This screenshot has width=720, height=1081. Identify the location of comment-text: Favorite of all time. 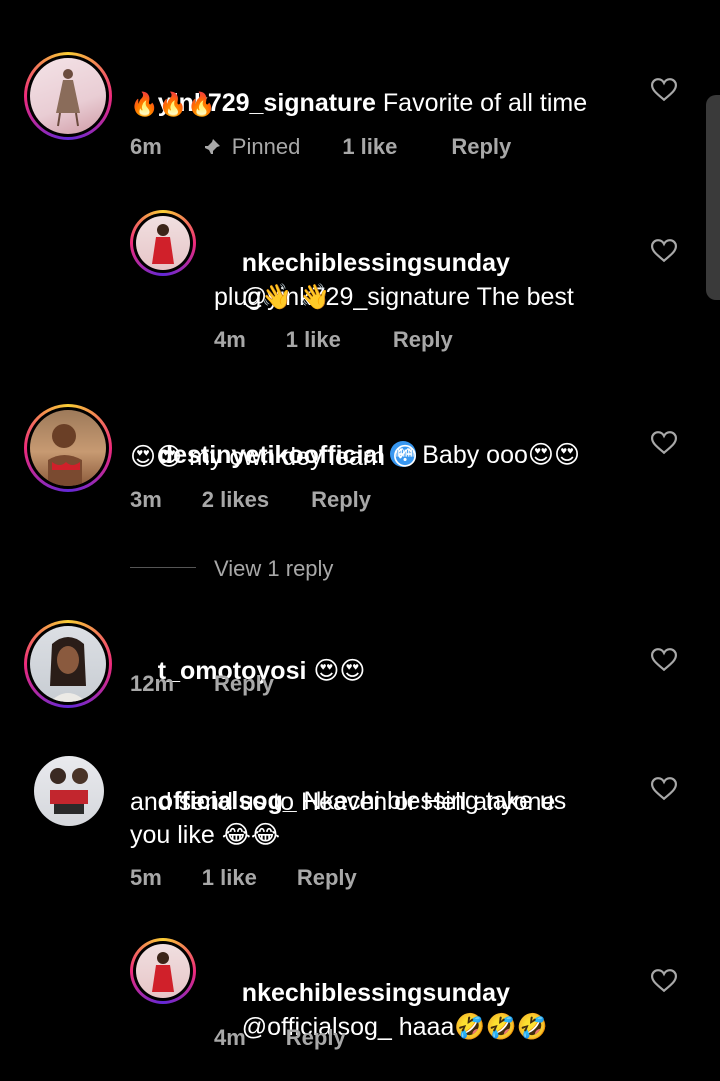
(481, 103).